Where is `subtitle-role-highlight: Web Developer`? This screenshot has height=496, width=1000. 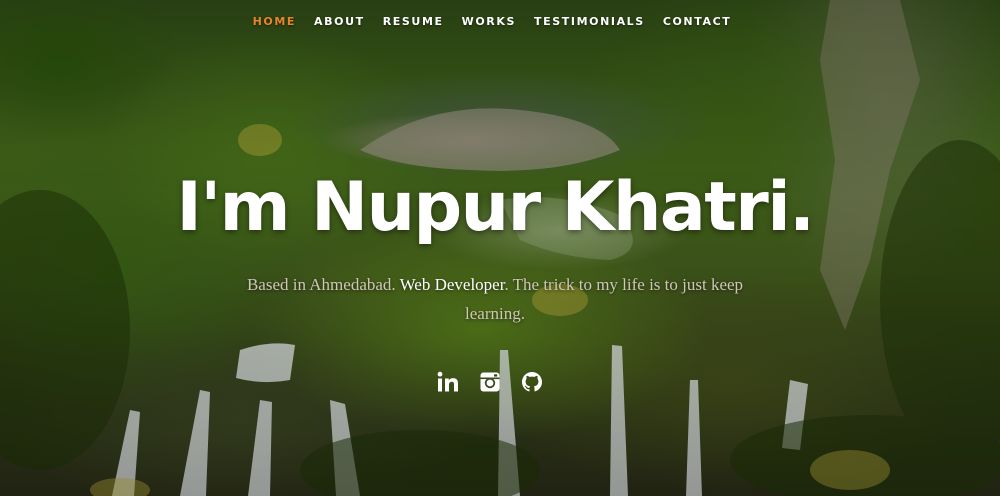
subtitle-role-highlight: Web Developer is located at coordinates (452, 284).